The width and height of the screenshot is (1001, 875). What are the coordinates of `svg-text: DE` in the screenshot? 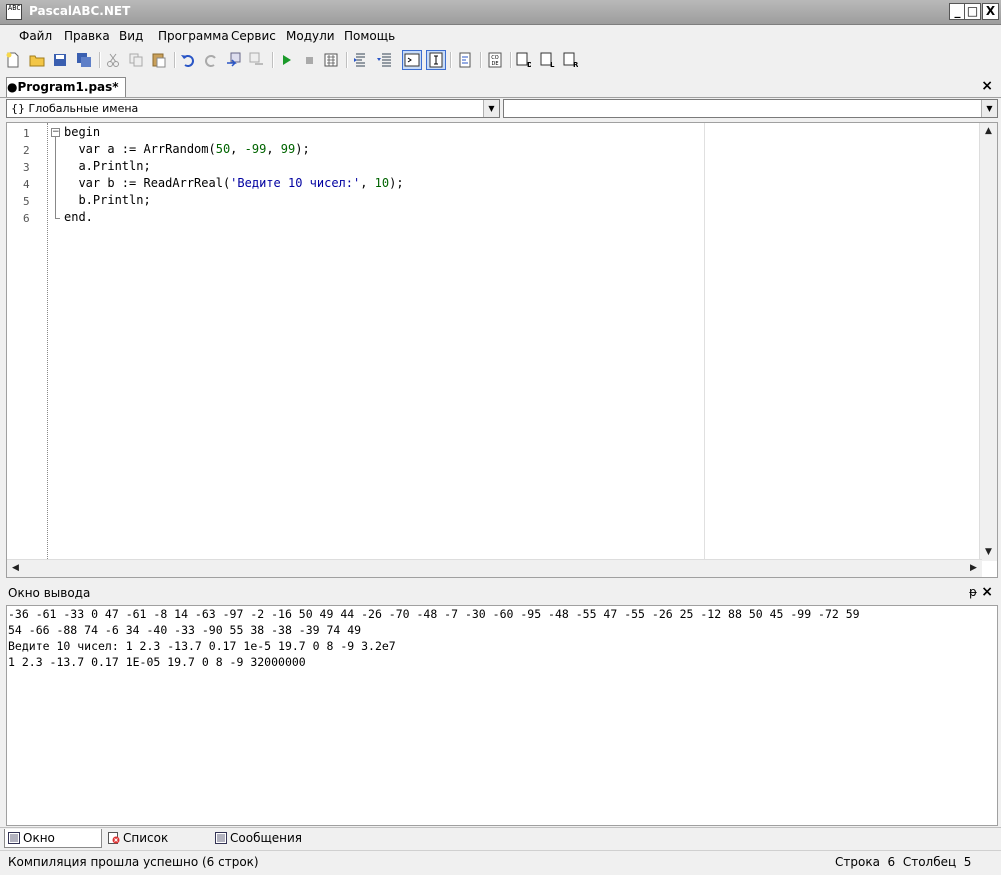 It's located at (494, 64).